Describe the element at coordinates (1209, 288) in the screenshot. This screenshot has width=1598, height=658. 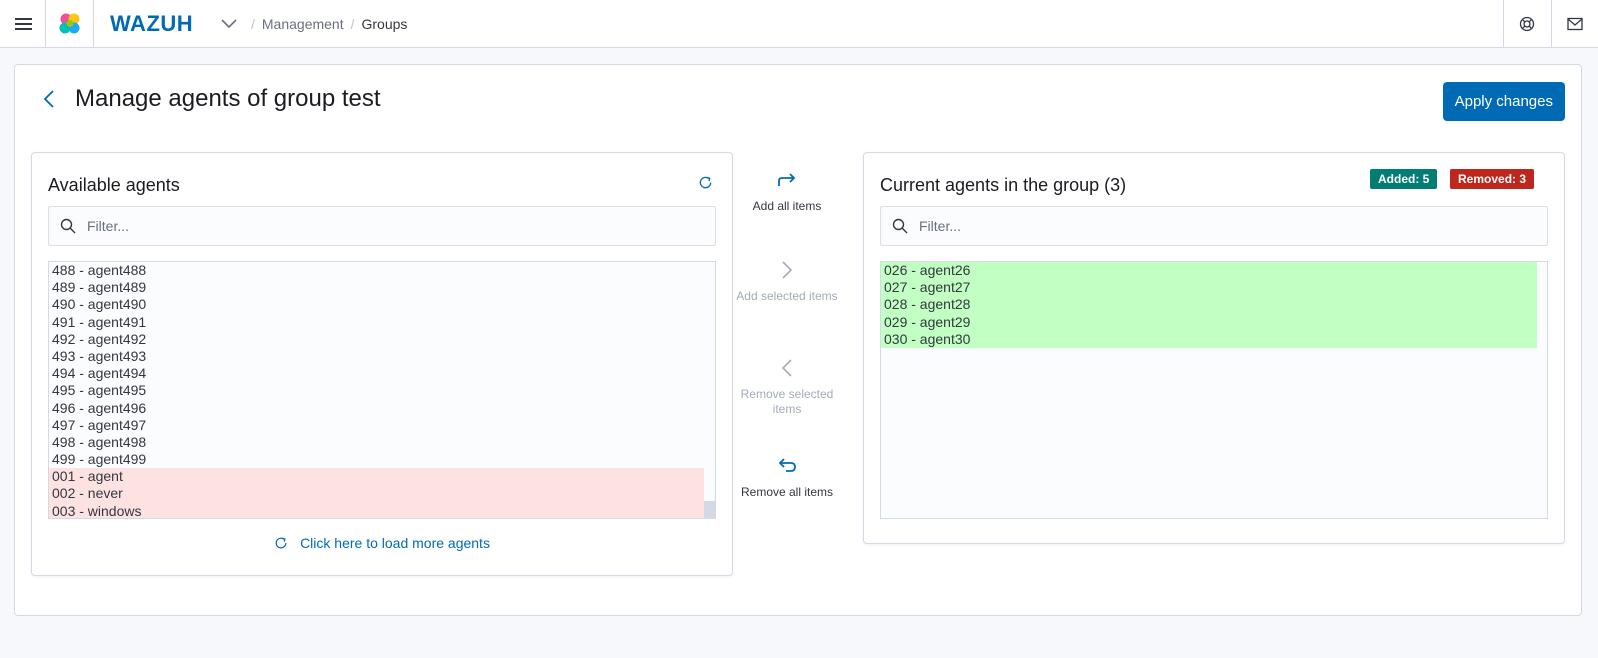
I see `list-item-added: 027 - agent27` at that location.